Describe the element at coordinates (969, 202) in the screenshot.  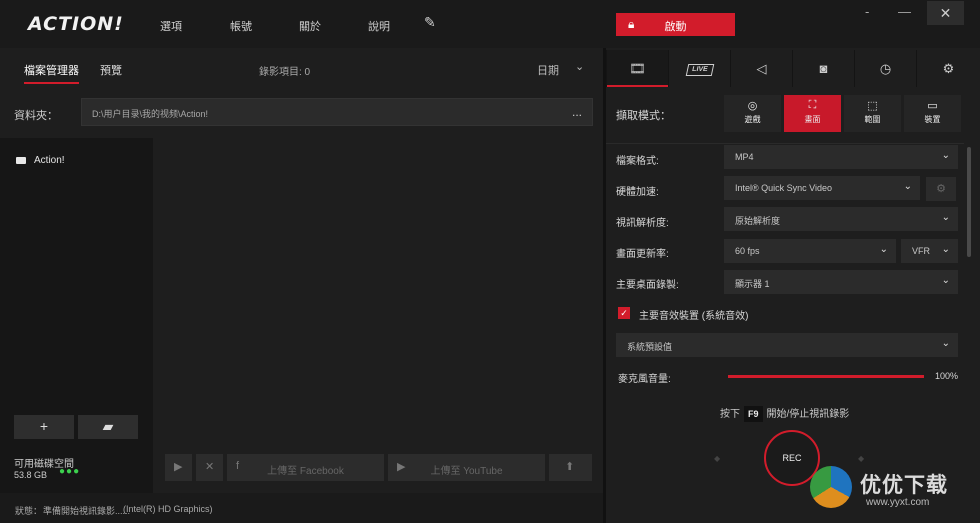
I see `settings-scrollbar` at that location.